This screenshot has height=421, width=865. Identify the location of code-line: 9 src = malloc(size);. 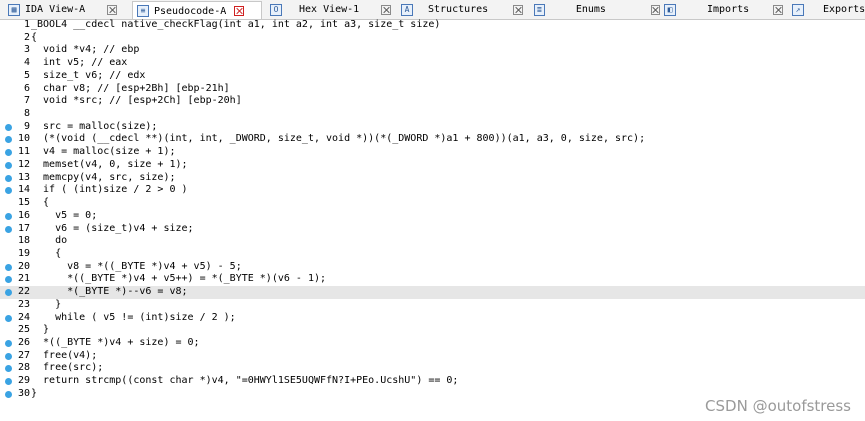
(432, 127).